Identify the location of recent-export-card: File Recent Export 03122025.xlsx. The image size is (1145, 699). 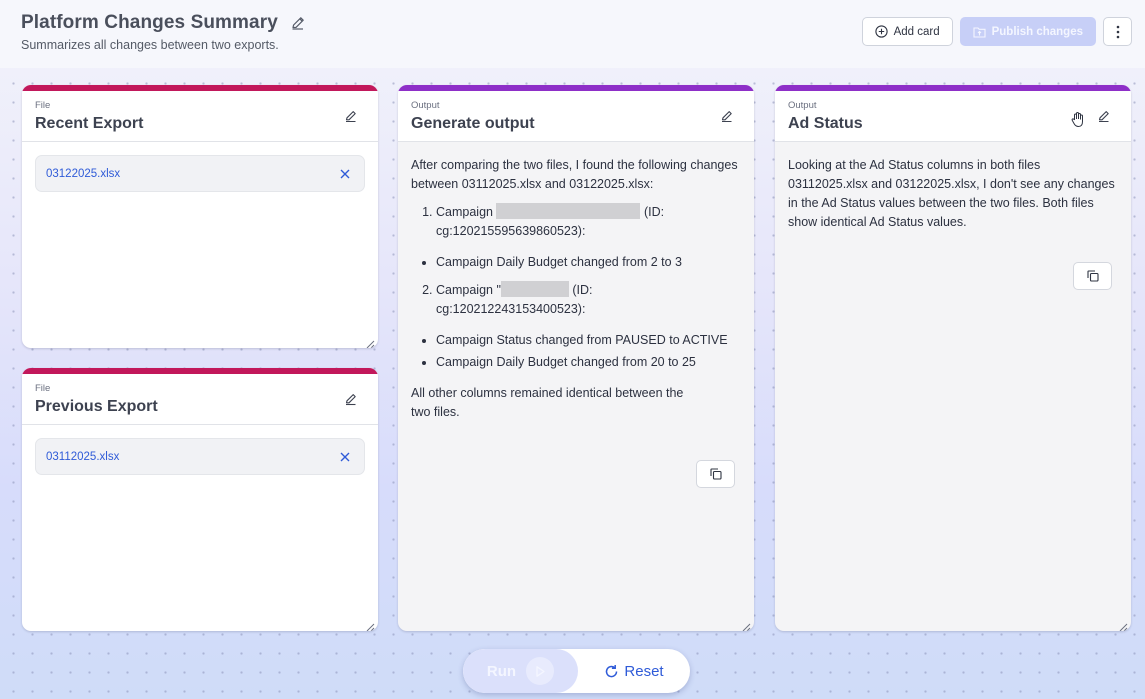
(200, 216).